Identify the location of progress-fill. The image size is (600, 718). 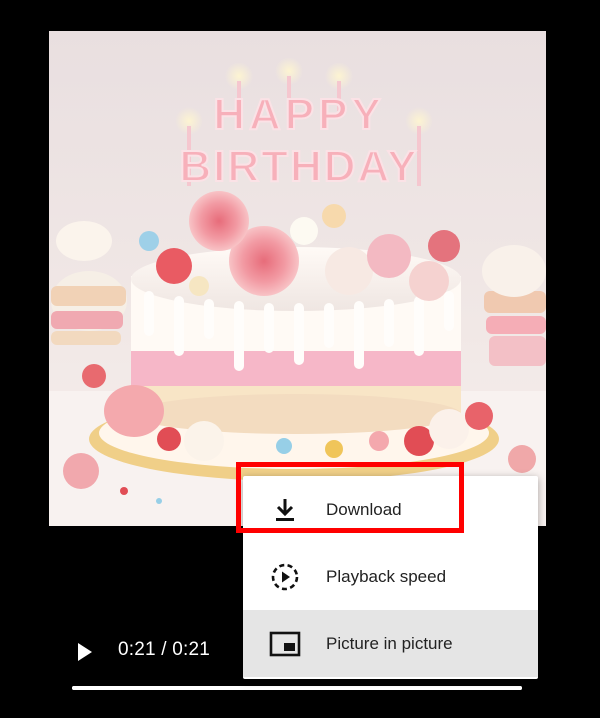
(297, 688).